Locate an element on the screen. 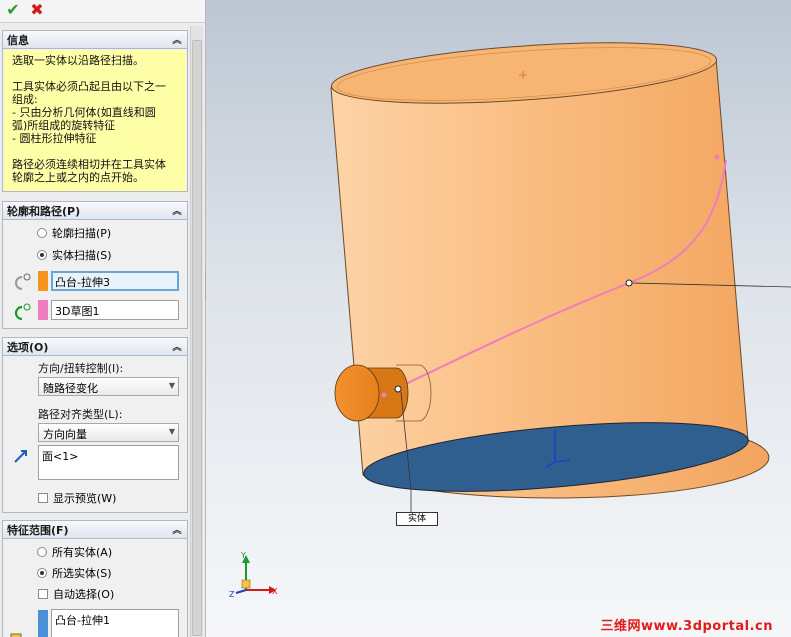 The height and width of the screenshot is (637, 791). feature-scope-header: 特征范围(F) ︽ is located at coordinates (95, 530).